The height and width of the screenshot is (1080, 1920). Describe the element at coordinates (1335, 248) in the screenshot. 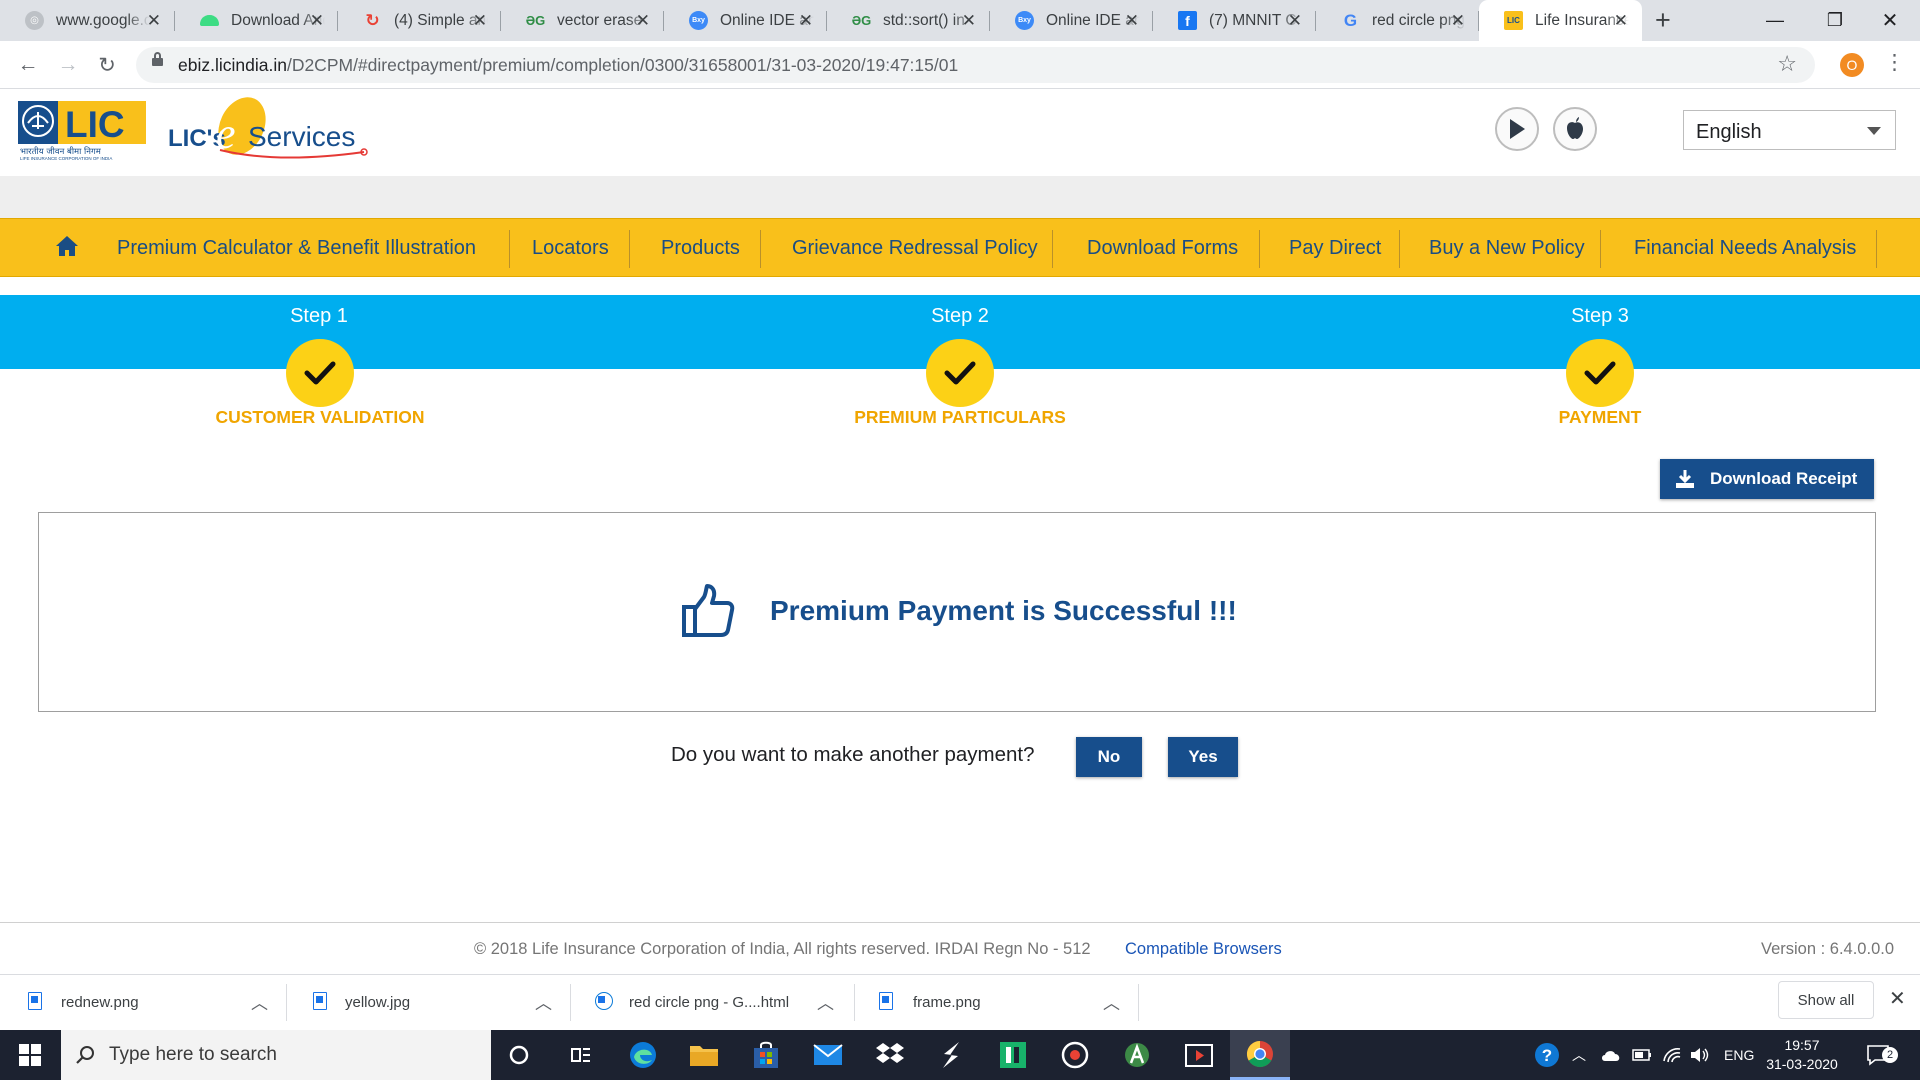

I see `menu-item-pay-direct: Pay Direct` at that location.